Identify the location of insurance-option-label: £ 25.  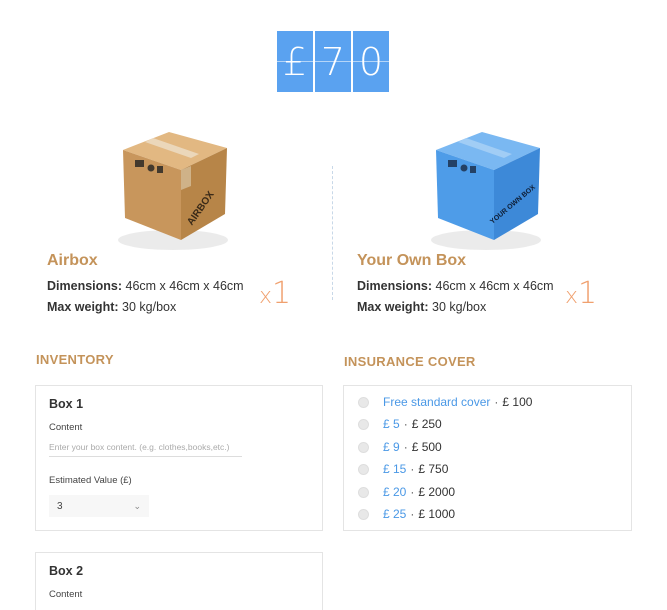
(394, 514).